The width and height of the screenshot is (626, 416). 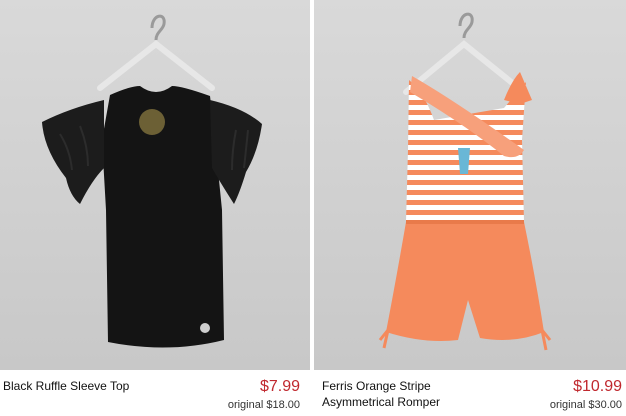 I want to click on original-price: original $30.00, so click(x=585, y=405).